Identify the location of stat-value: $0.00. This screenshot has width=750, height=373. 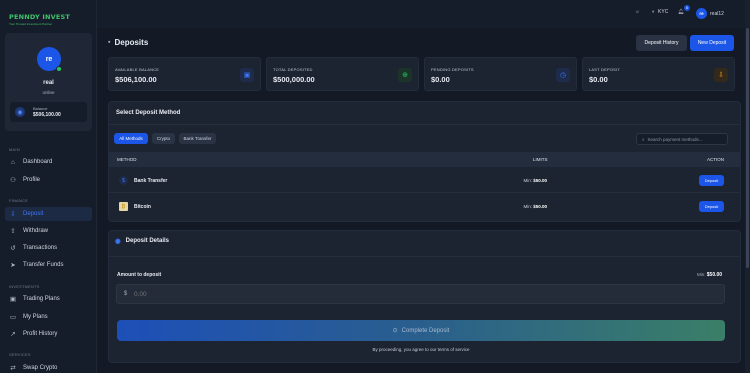
(598, 79).